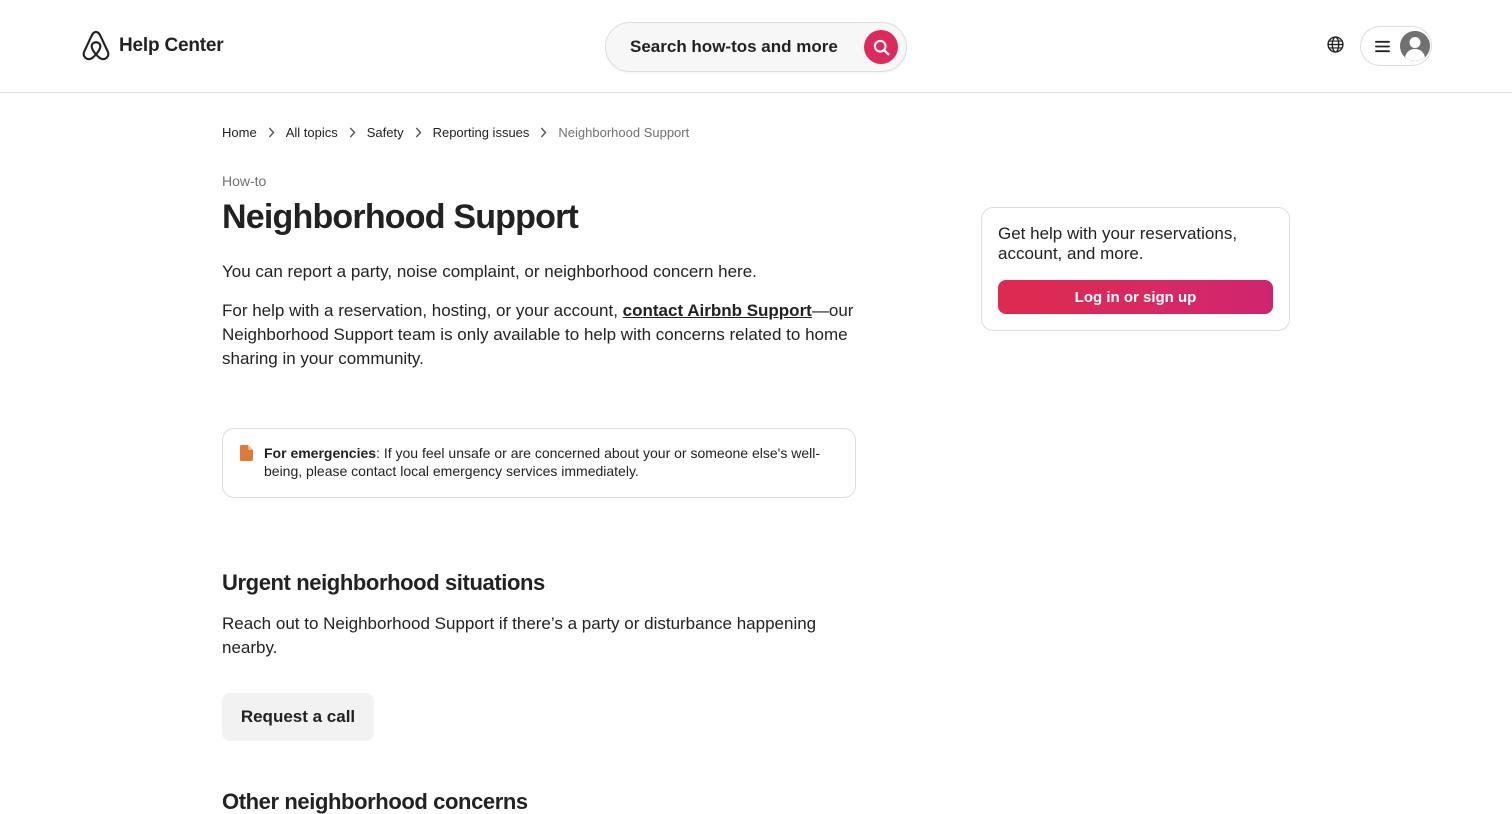 The width and height of the screenshot is (1512, 814). What do you see at coordinates (717, 310) in the screenshot?
I see `contact-support-link: contact Airbnb Support` at bounding box center [717, 310].